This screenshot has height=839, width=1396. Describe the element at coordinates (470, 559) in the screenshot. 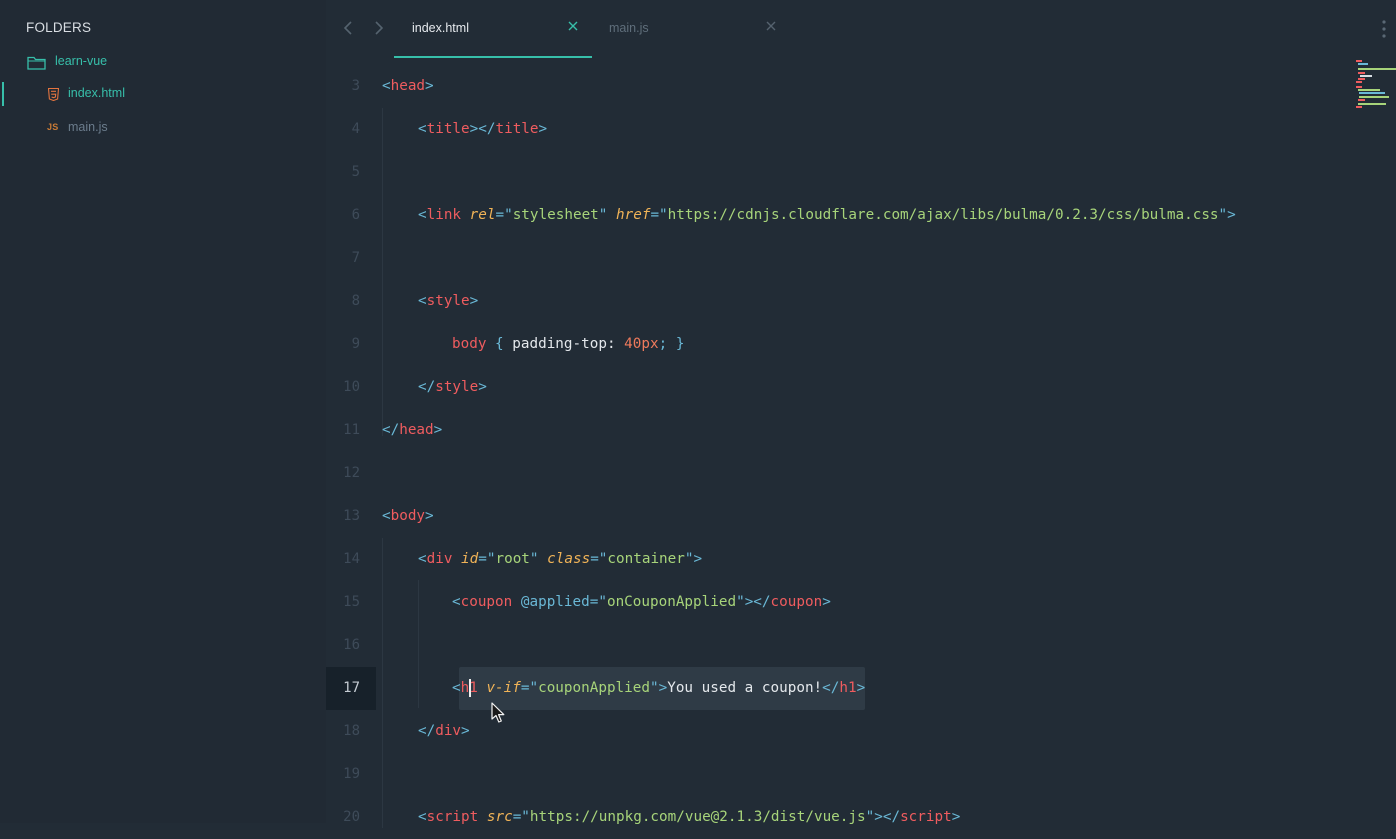

I see `code-token: id` at that location.